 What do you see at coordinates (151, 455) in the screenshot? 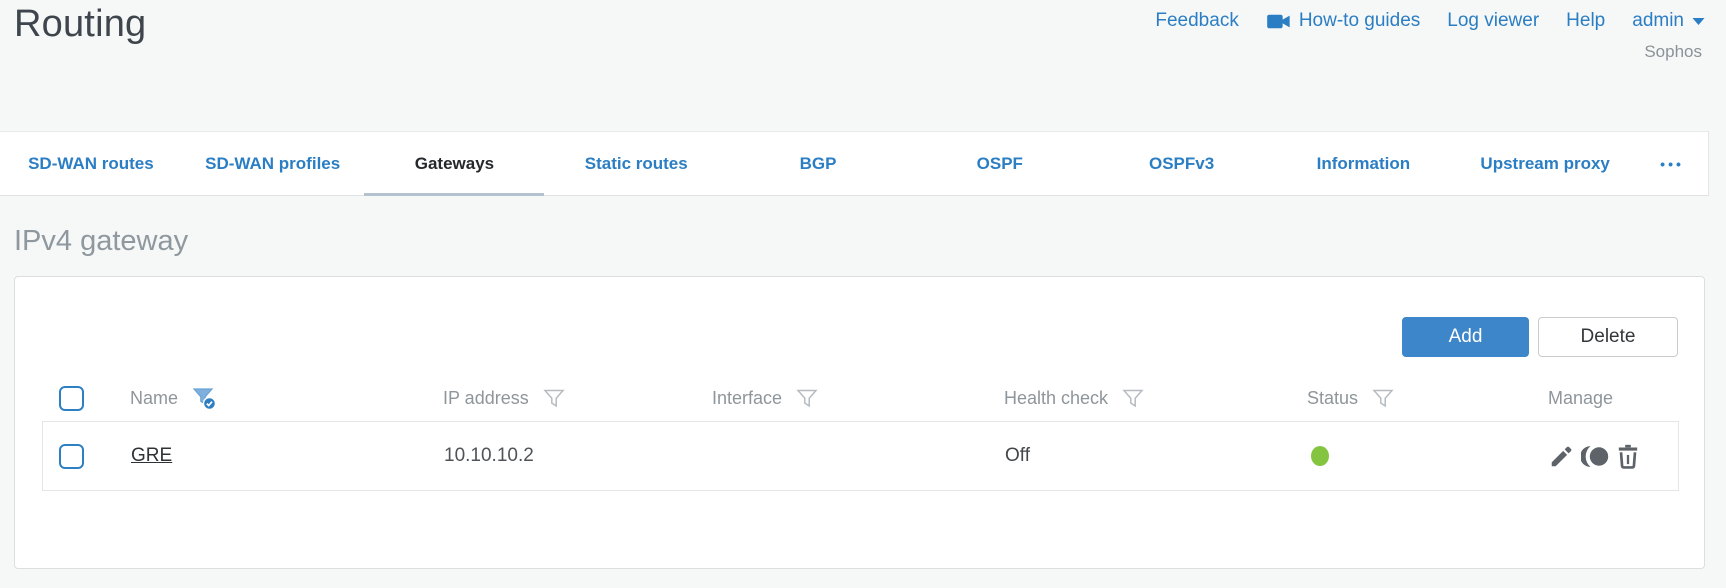
I see `gateway-name-link: GRE` at bounding box center [151, 455].